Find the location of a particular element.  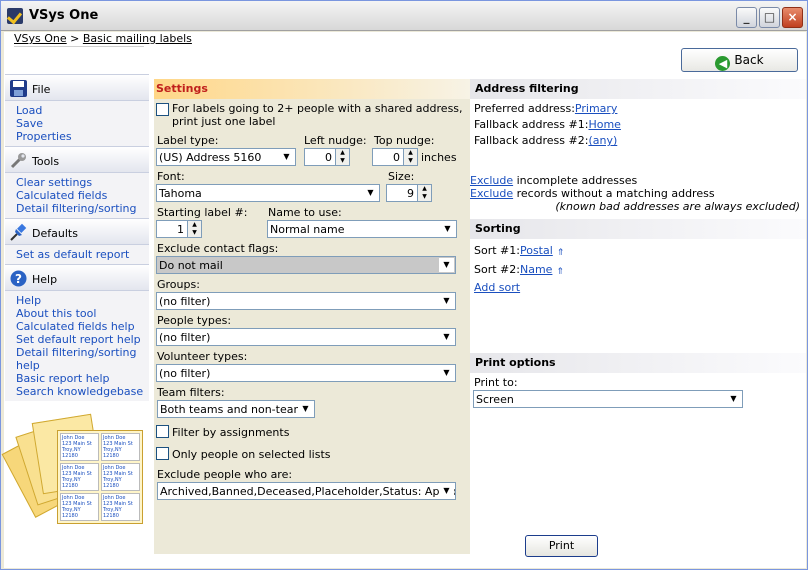

groups-select: (no filter) ▼ is located at coordinates (306, 301).